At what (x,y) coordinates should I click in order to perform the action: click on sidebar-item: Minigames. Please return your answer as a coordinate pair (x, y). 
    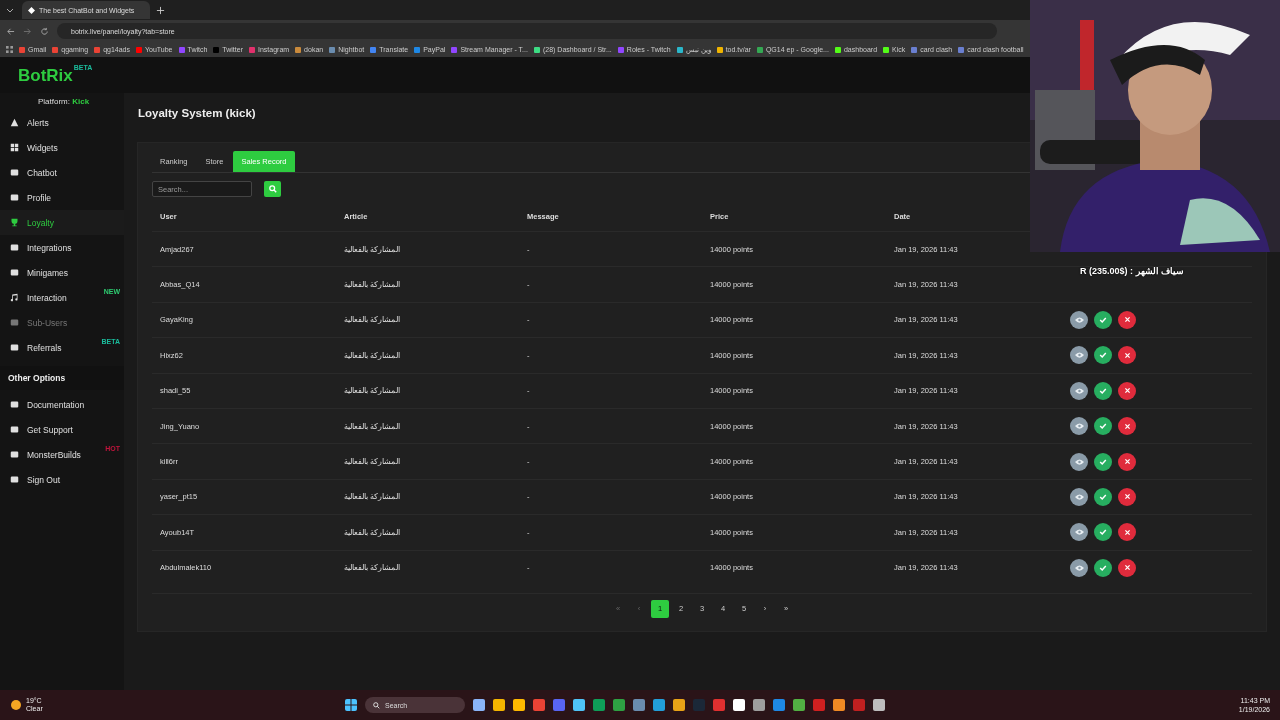
    Looking at the image, I should click on (62, 272).